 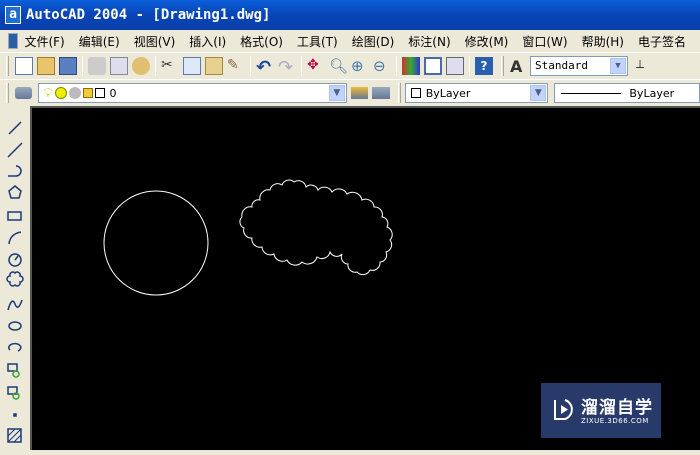 I want to click on standard-toolbar: ✂ ✎ ↶ ↷ ✥ 🔍︎ ⊕ ⊖ ? A Standard ▼ ⟂, so click(x=350, y=65).